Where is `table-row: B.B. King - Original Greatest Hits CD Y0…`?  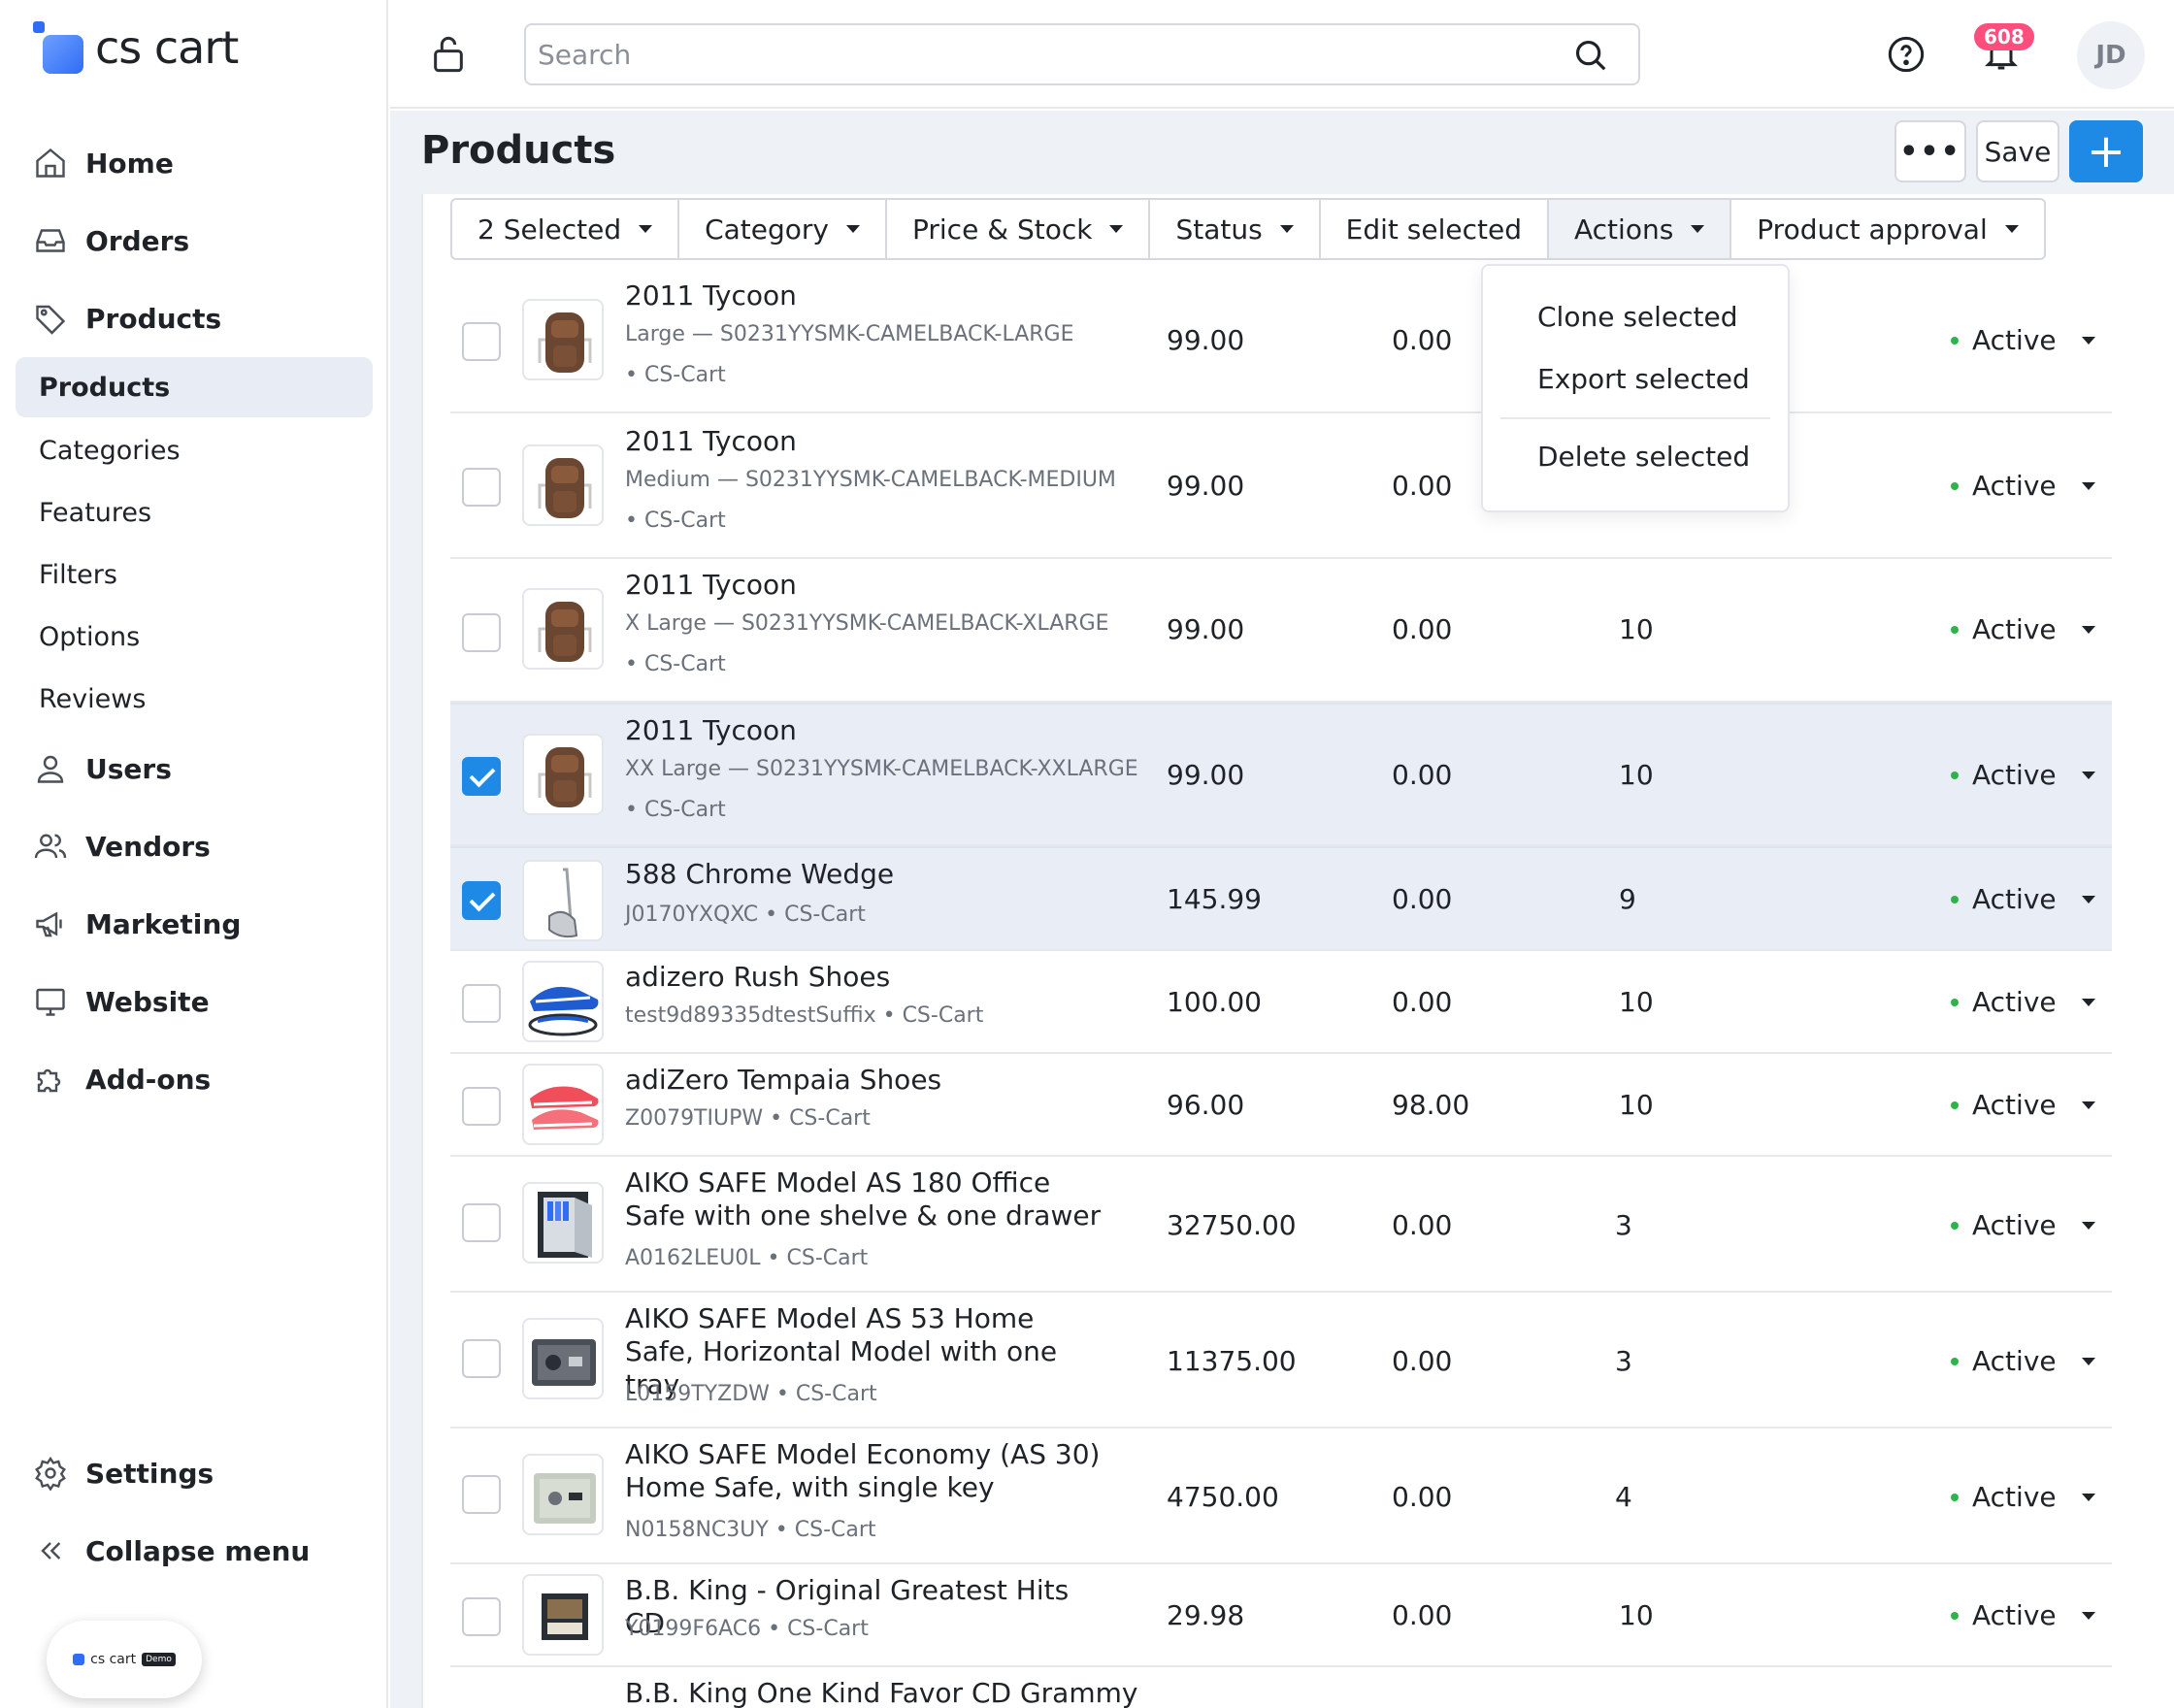
table-row: B.B. King - Original Greatest Hits CD Y0… is located at coordinates (1281, 1616).